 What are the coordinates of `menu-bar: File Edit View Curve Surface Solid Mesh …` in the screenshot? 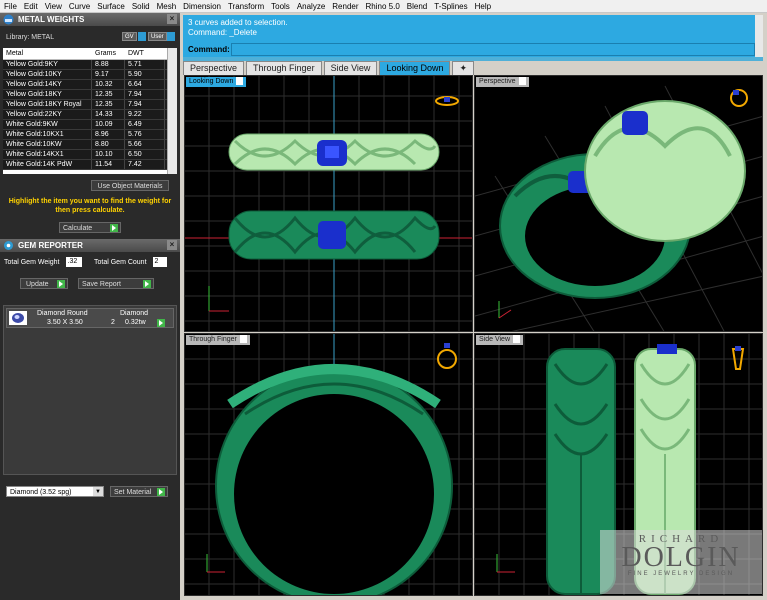 It's located at (383, 6).